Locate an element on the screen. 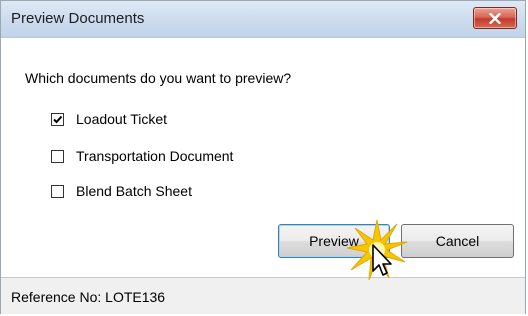 Image resolution: width=528 pixels, height=316 pixels. close-x-icon is located at coordinates (495, 18).